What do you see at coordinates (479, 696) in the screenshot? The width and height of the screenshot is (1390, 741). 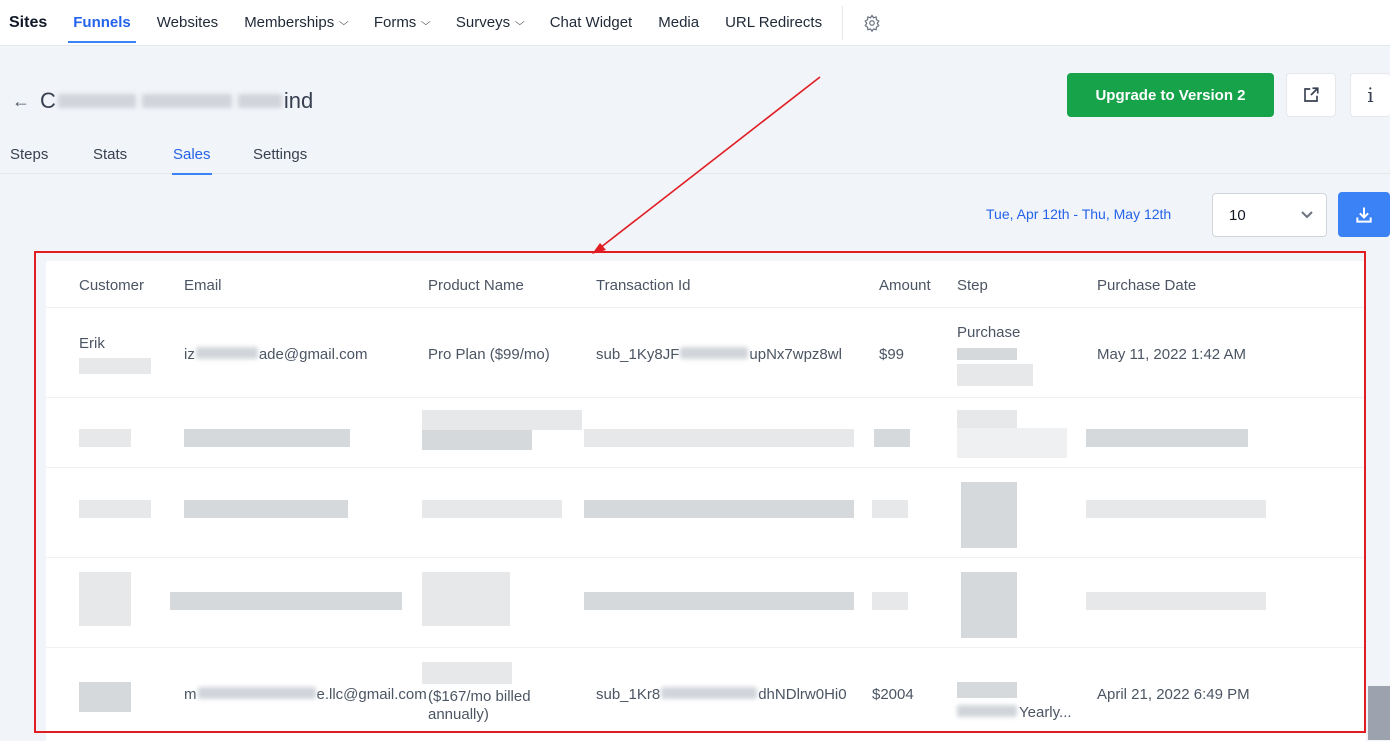 I see `product-name-line1: ($167/mo billed` at bounding box center [479, 696].